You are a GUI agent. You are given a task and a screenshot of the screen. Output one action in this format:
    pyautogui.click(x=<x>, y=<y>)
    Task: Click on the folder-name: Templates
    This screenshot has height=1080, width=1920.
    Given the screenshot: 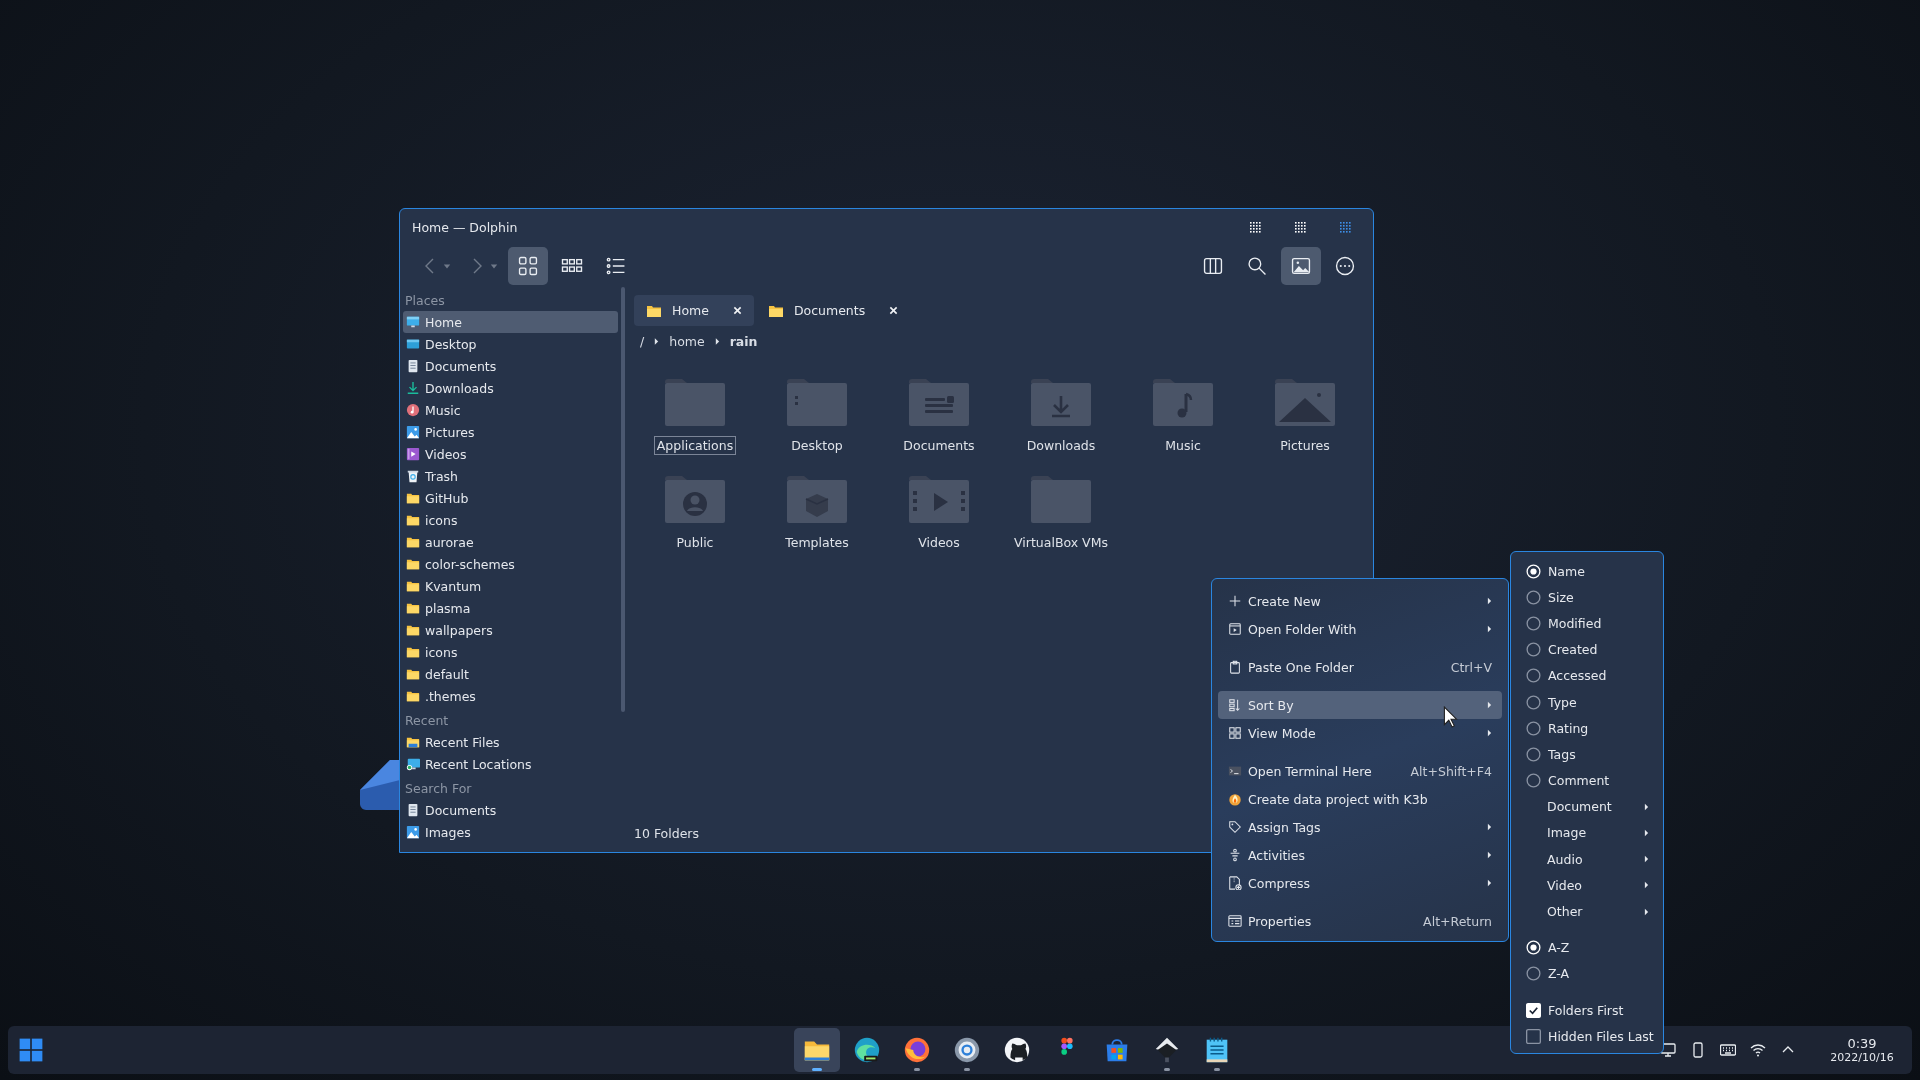 What is the action you would take?
    pyautogui.click(x=817, y=542)
    